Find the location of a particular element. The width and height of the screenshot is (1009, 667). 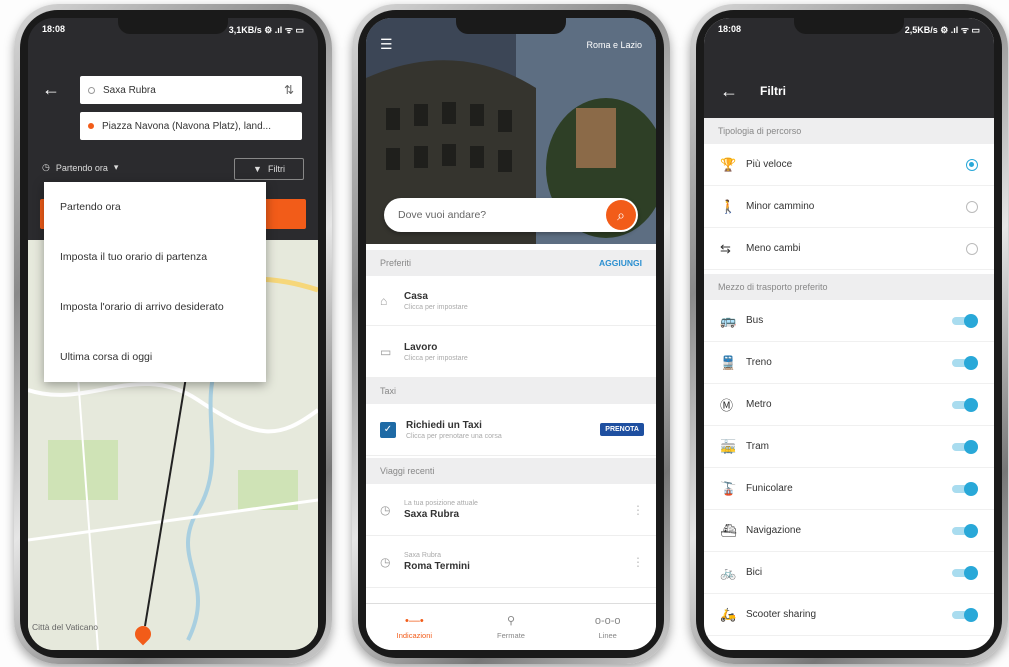

nav-lines: o-o-o Linee is located at coordinates (607, 627).